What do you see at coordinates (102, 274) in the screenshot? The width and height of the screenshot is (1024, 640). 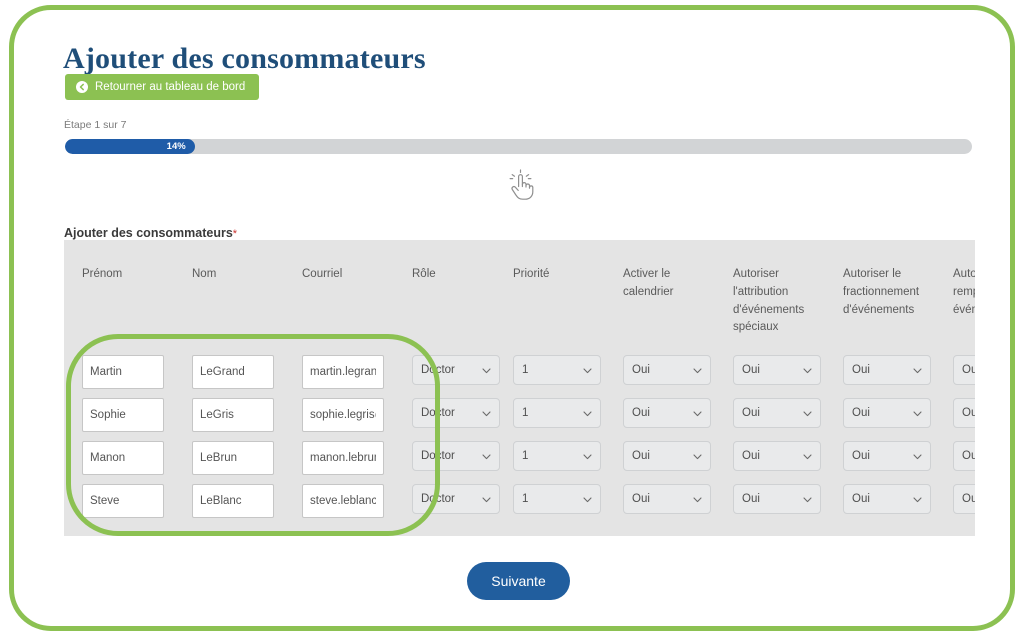 I see `table-header-cell: Prénom` at bounding box center [102, 274].